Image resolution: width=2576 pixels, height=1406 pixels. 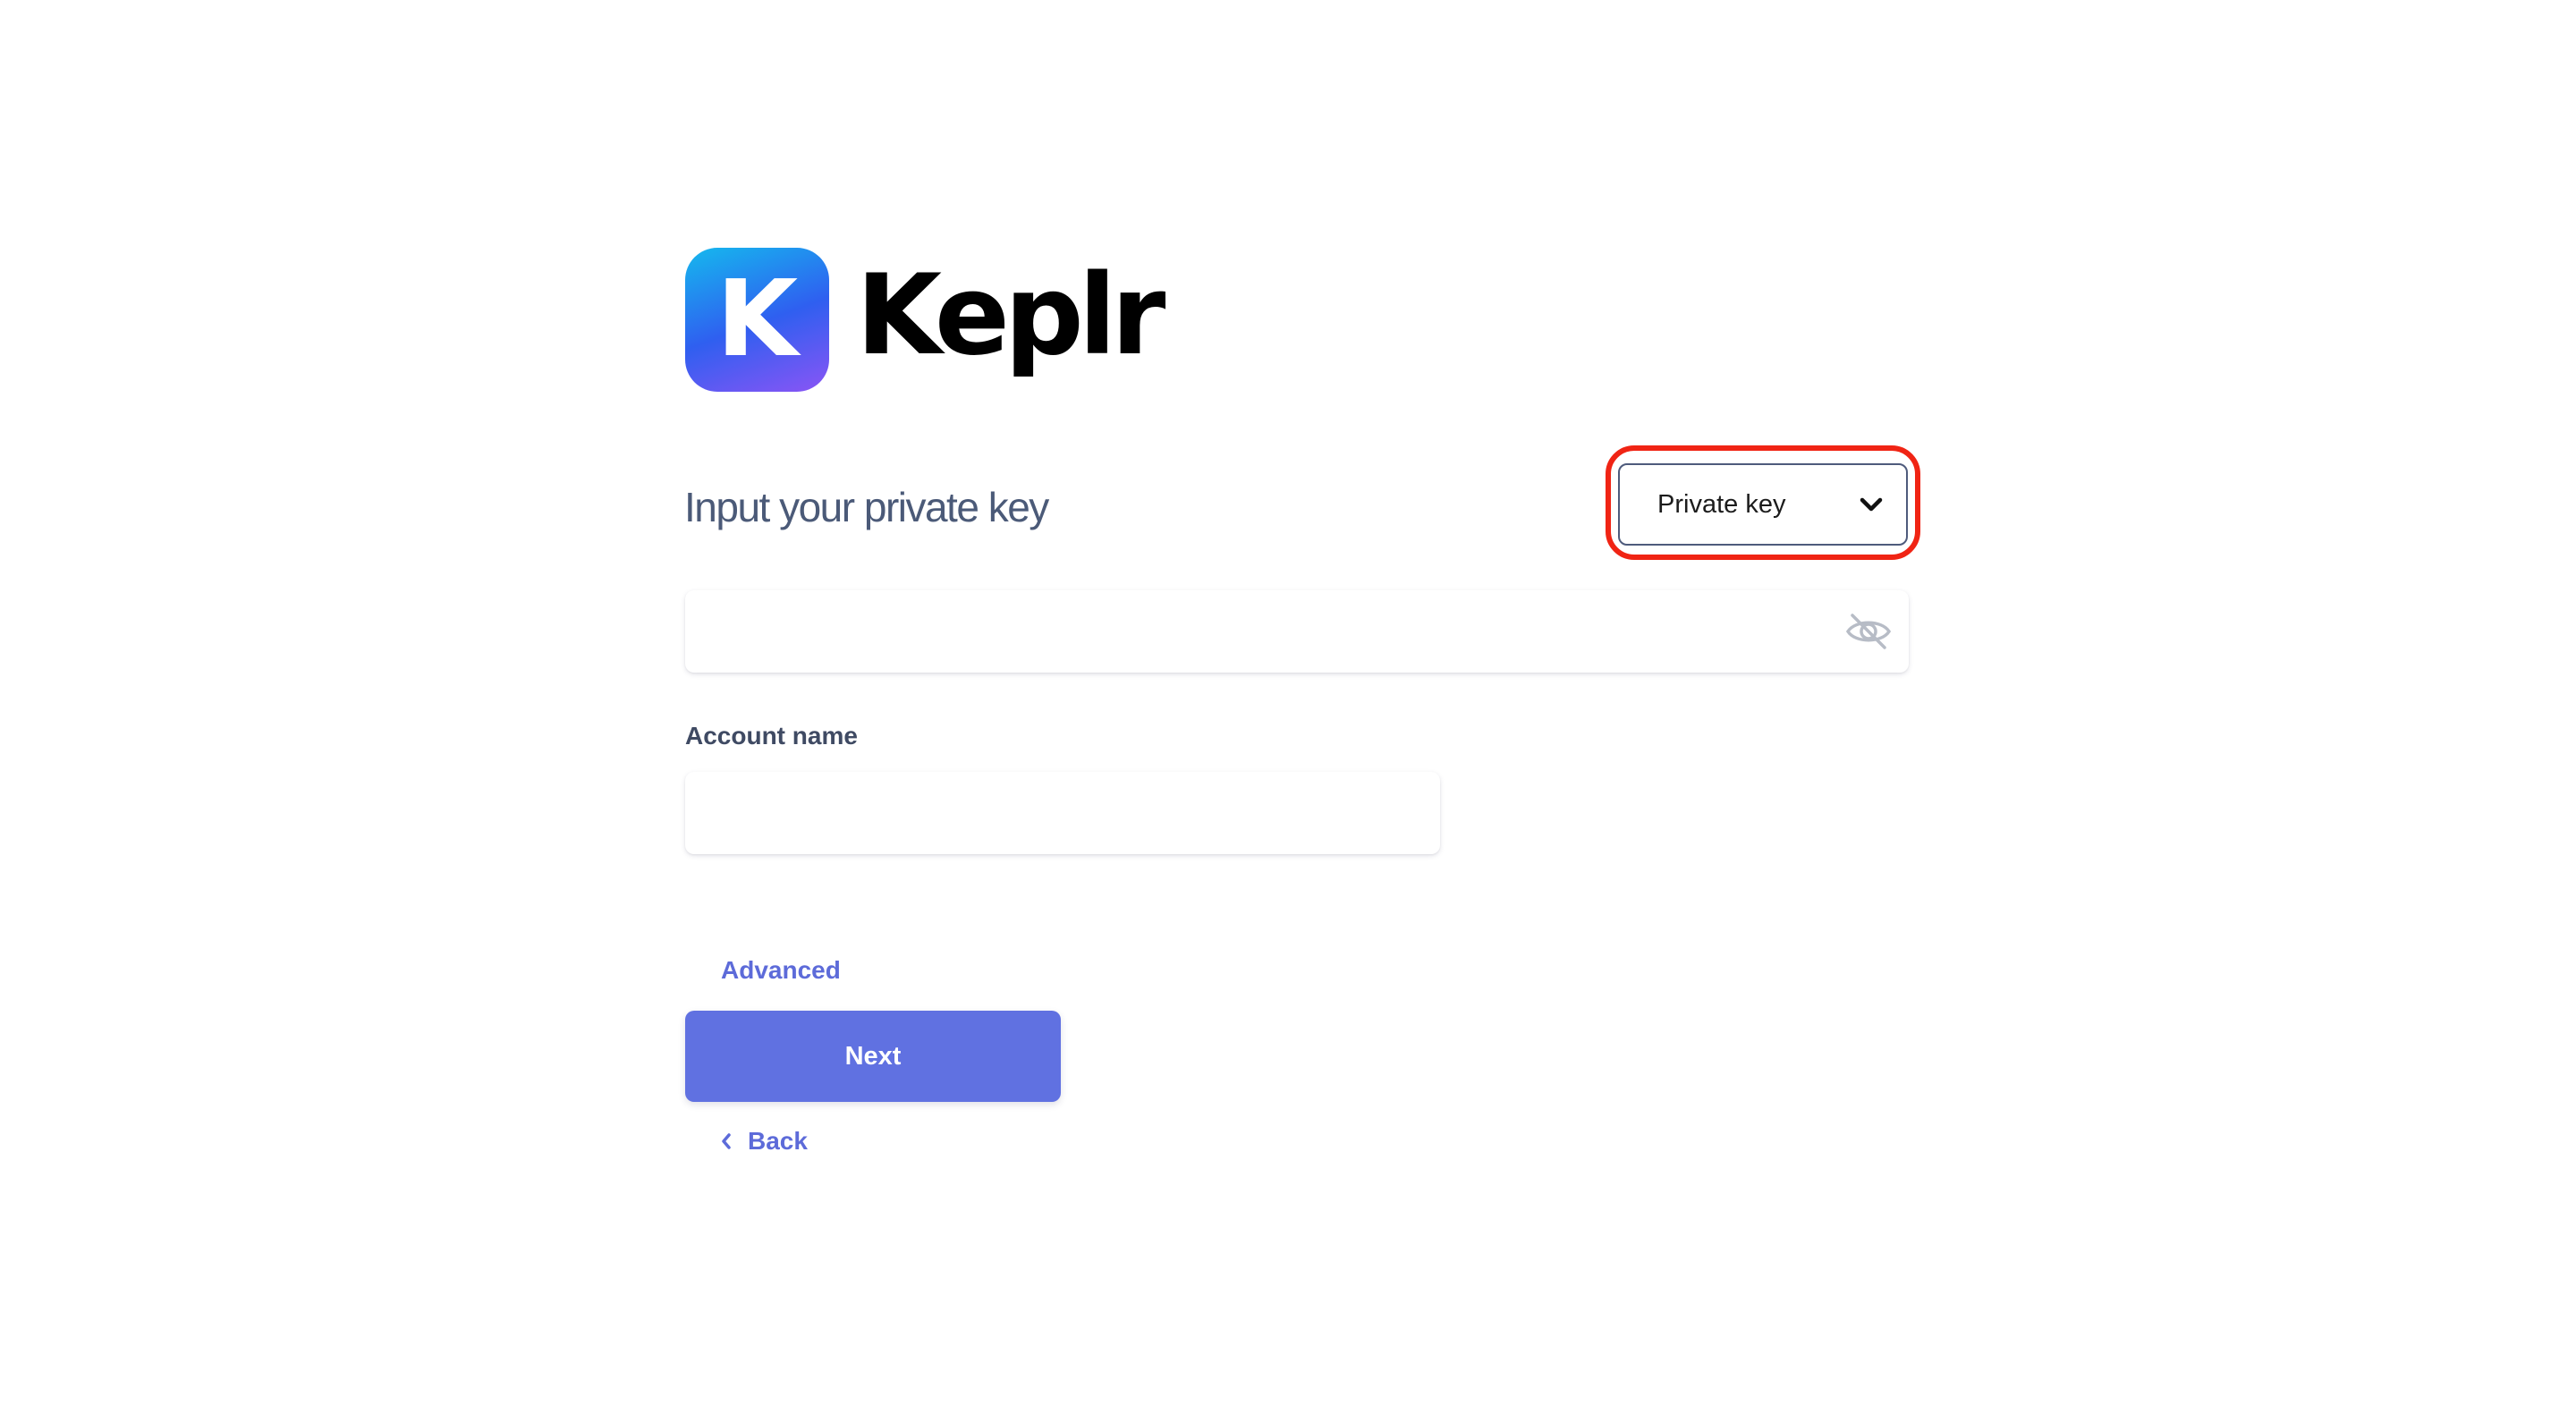 What do you see at coordinates (873, 1057) in the screenshot?
I see `next-button: Next` at bounding box center [873, 1057].